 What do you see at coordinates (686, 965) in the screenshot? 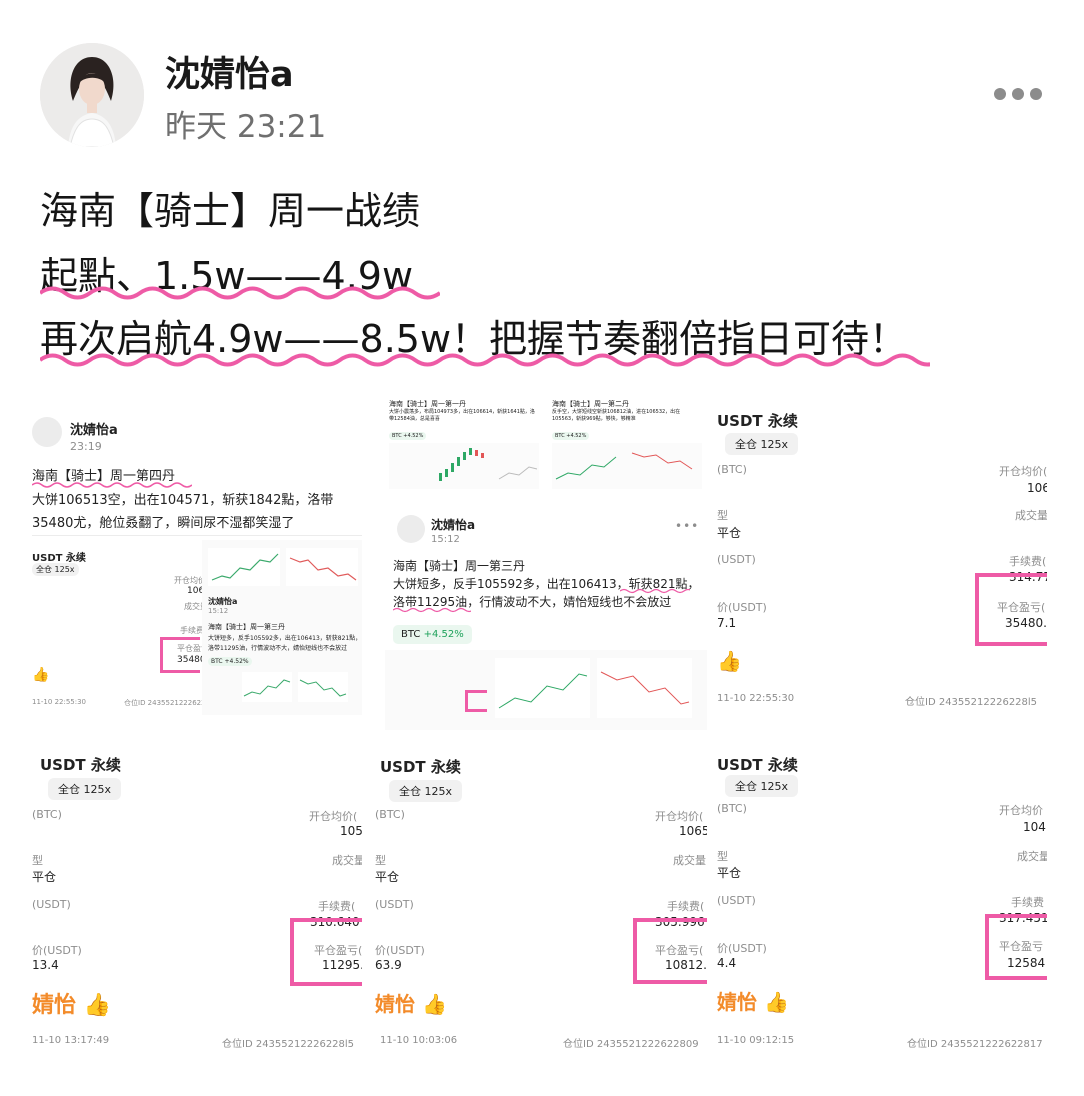
I see `pnl-value: 10812.` at bounding box center [686, 965].